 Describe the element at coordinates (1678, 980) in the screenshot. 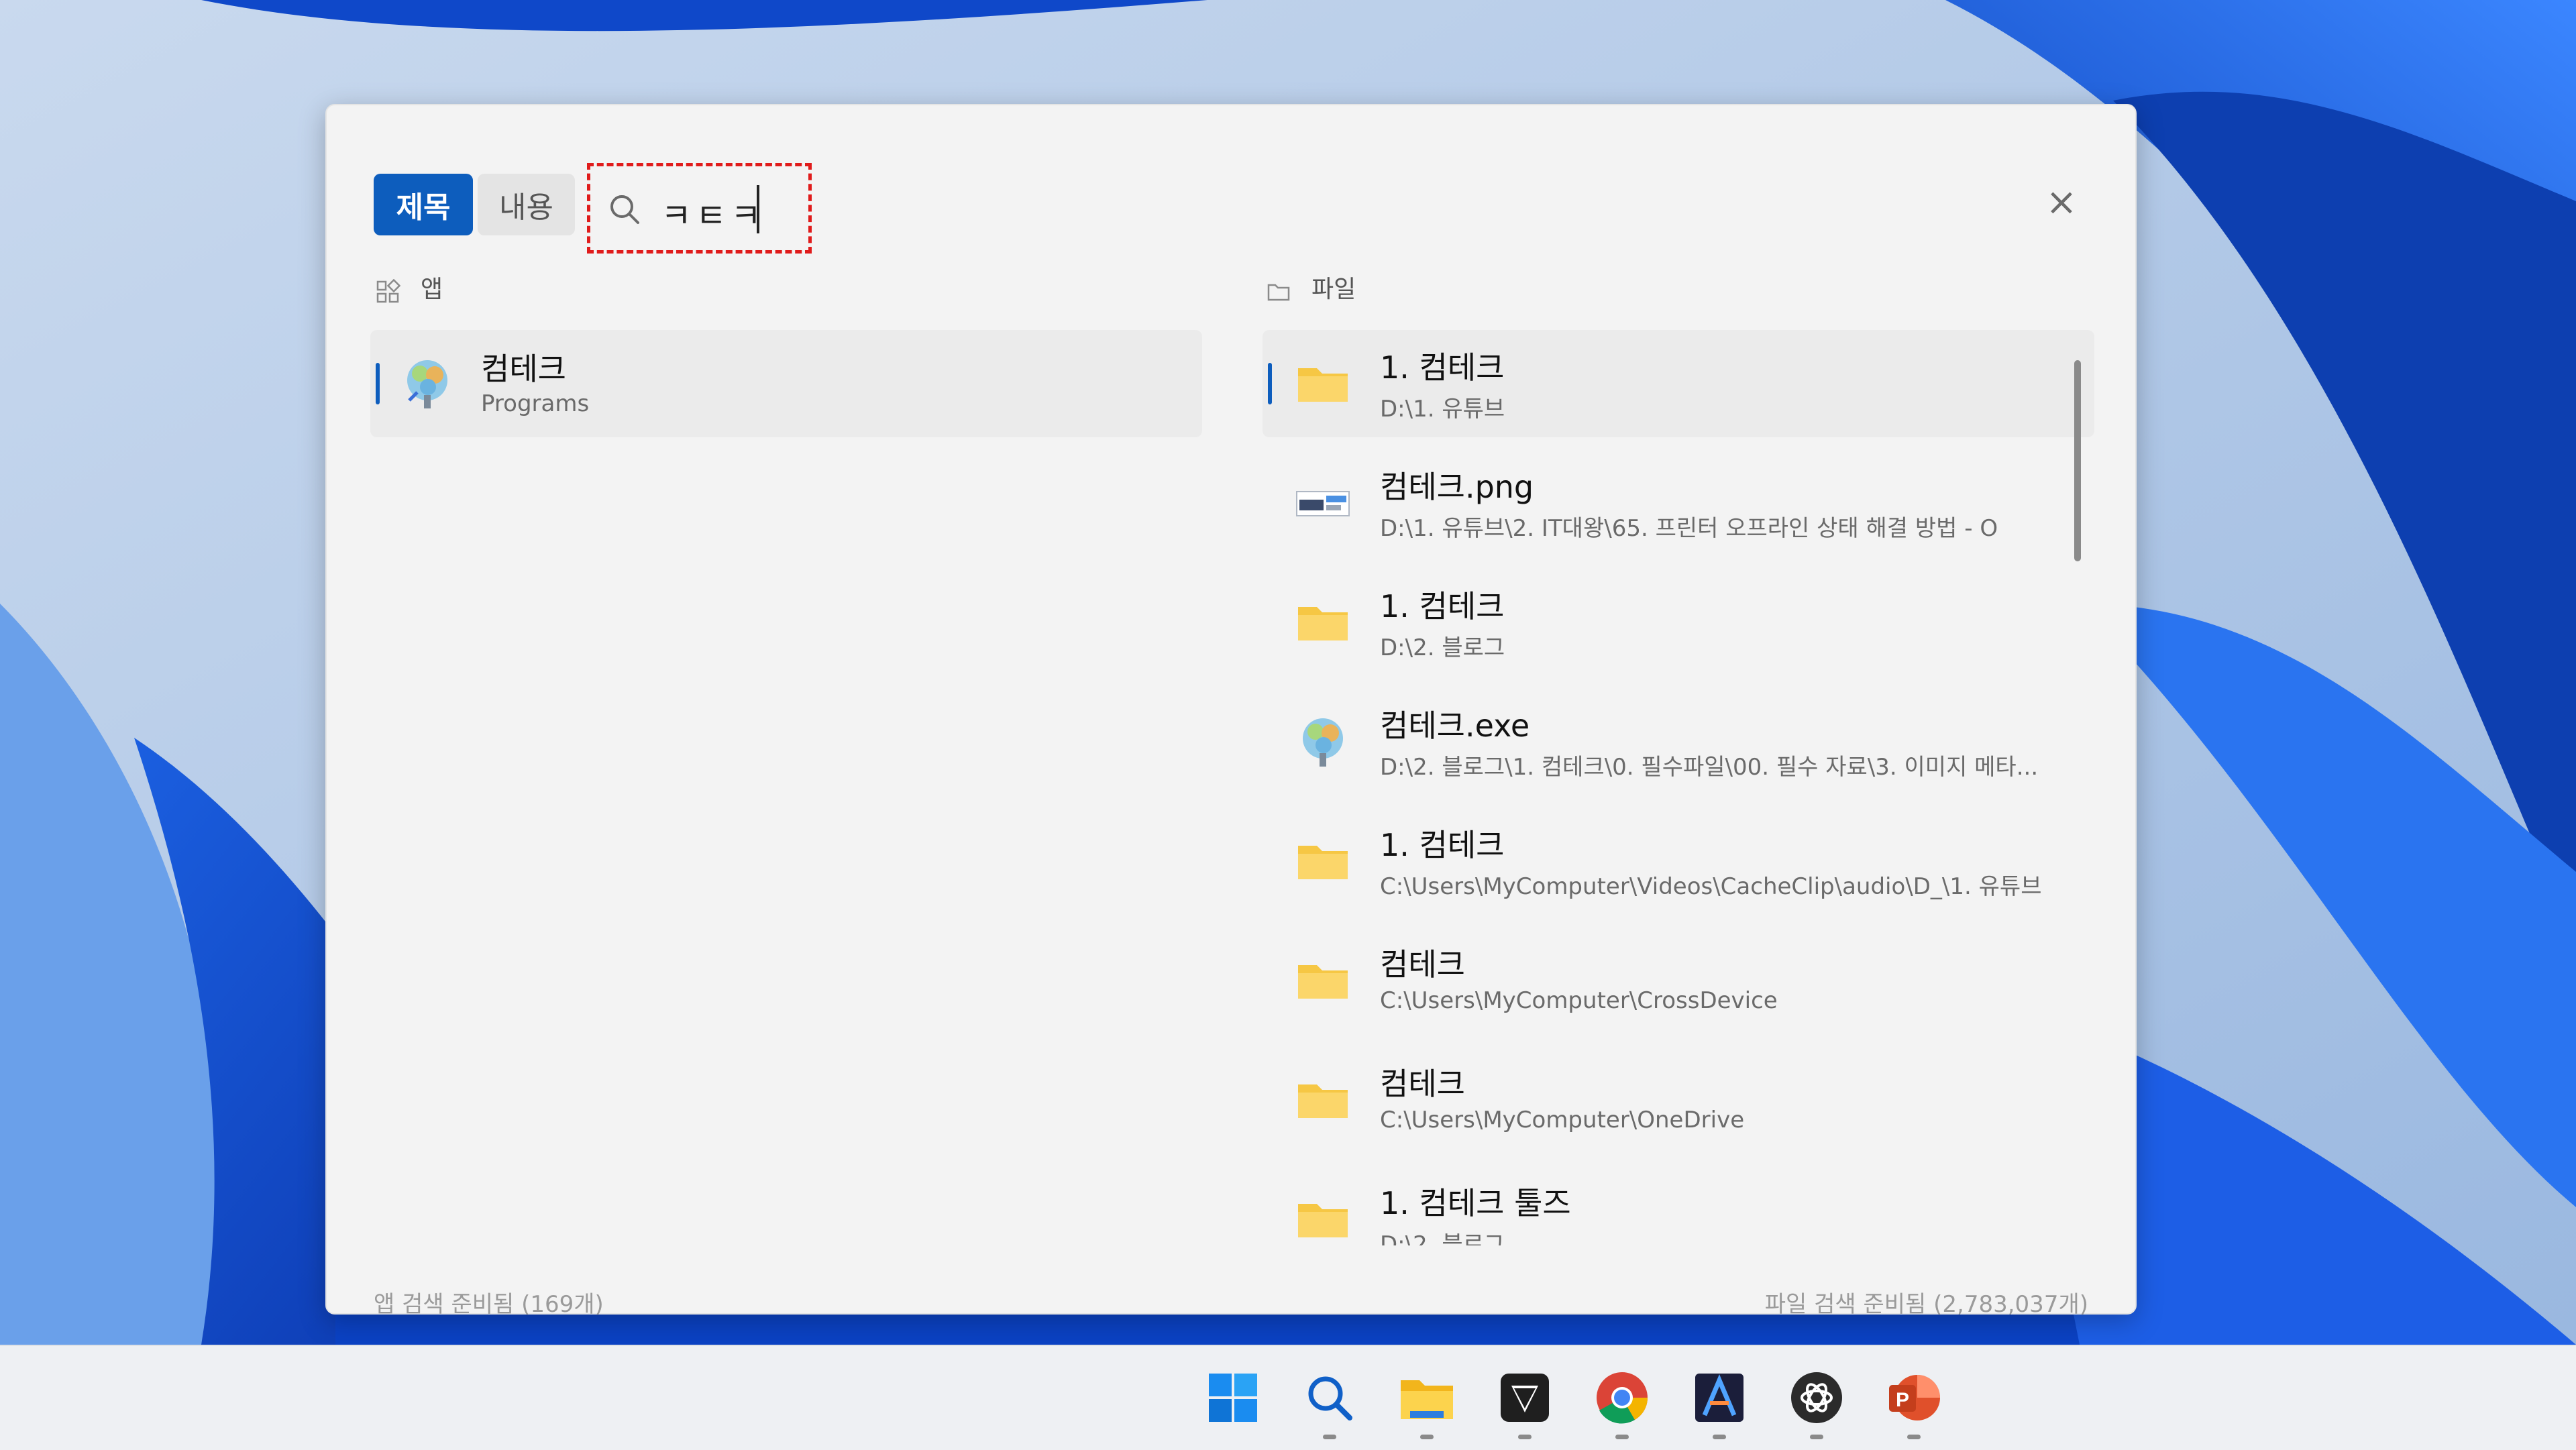

I see `file-result-item: 컴테크 C:\Users\MyComputer\CrossDevice` at that location.